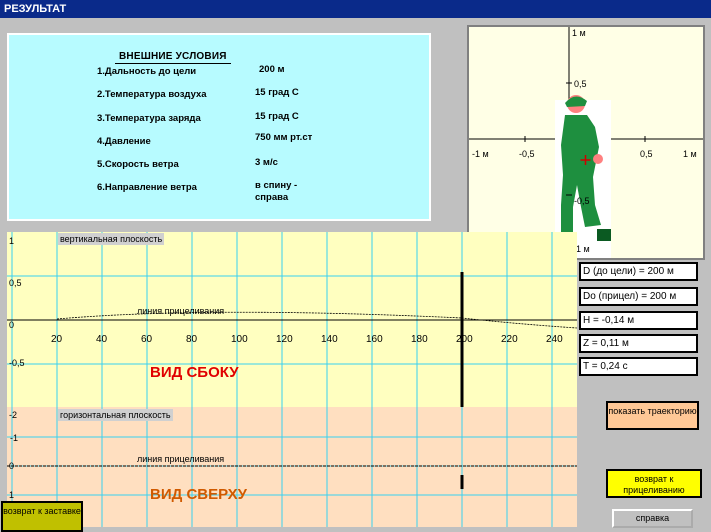  Describe the element at coordinates (284, 137) in the screenshot. I see `condition-value-pressure: 750 мм рт.ст` at that location.